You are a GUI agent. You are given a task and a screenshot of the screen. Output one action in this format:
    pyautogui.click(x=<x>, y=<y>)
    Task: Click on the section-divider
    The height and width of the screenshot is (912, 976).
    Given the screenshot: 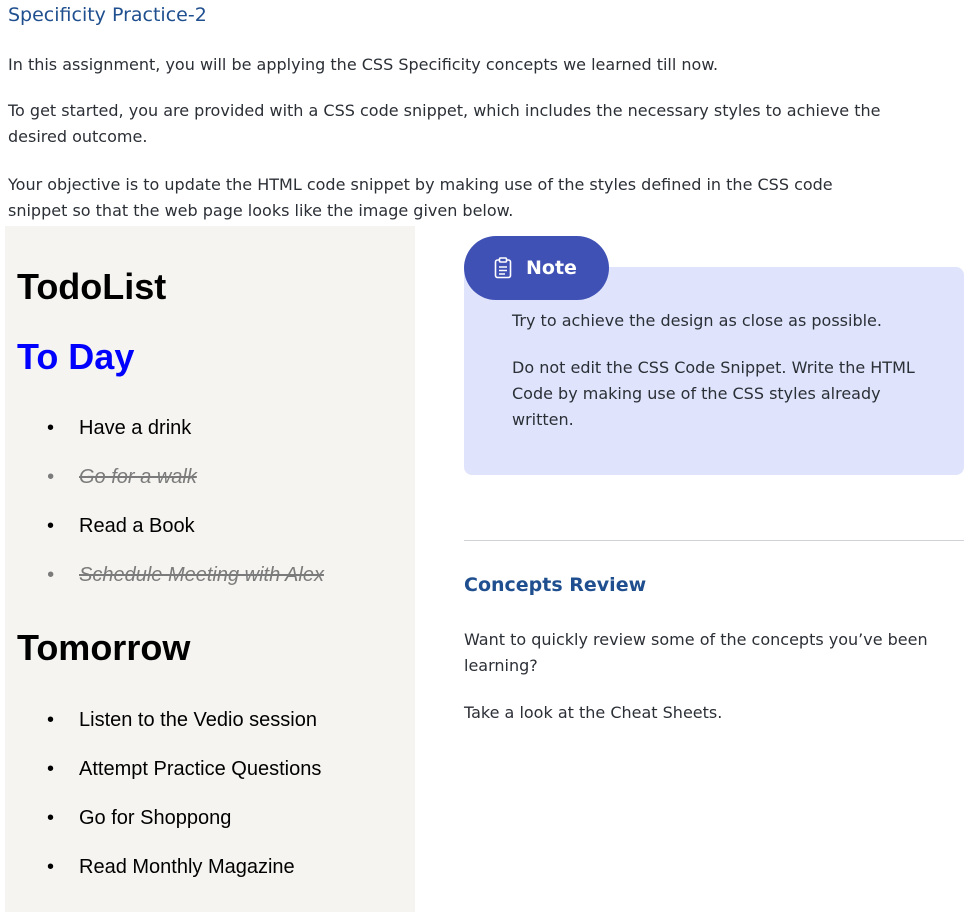 What is the action you would take?
    pyautogui.click(x=714, y=540)
    